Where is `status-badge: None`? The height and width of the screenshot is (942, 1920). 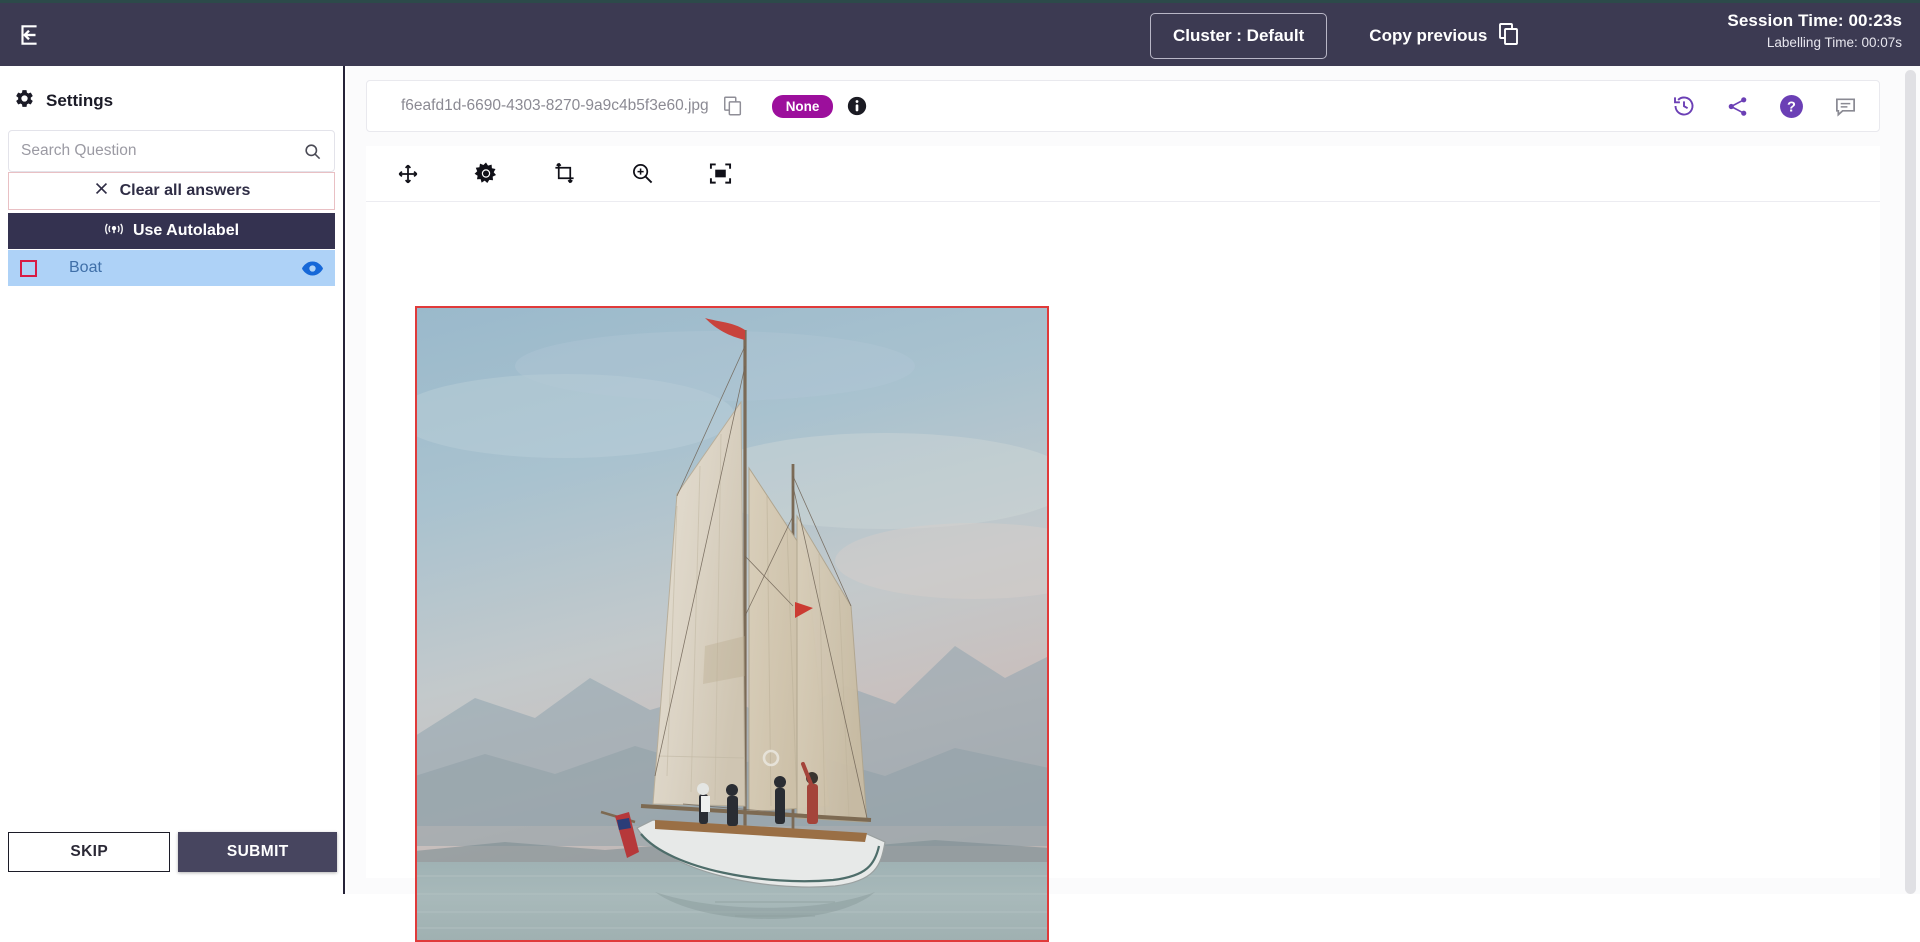 status-badge: None is located at coordinates (802, 106).